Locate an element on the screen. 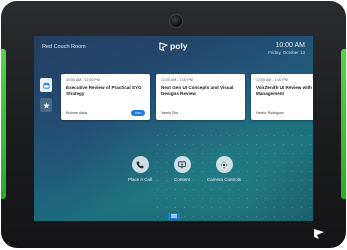 The image size is (347, 250). tab-favorites is located at coordinates (46, 105).